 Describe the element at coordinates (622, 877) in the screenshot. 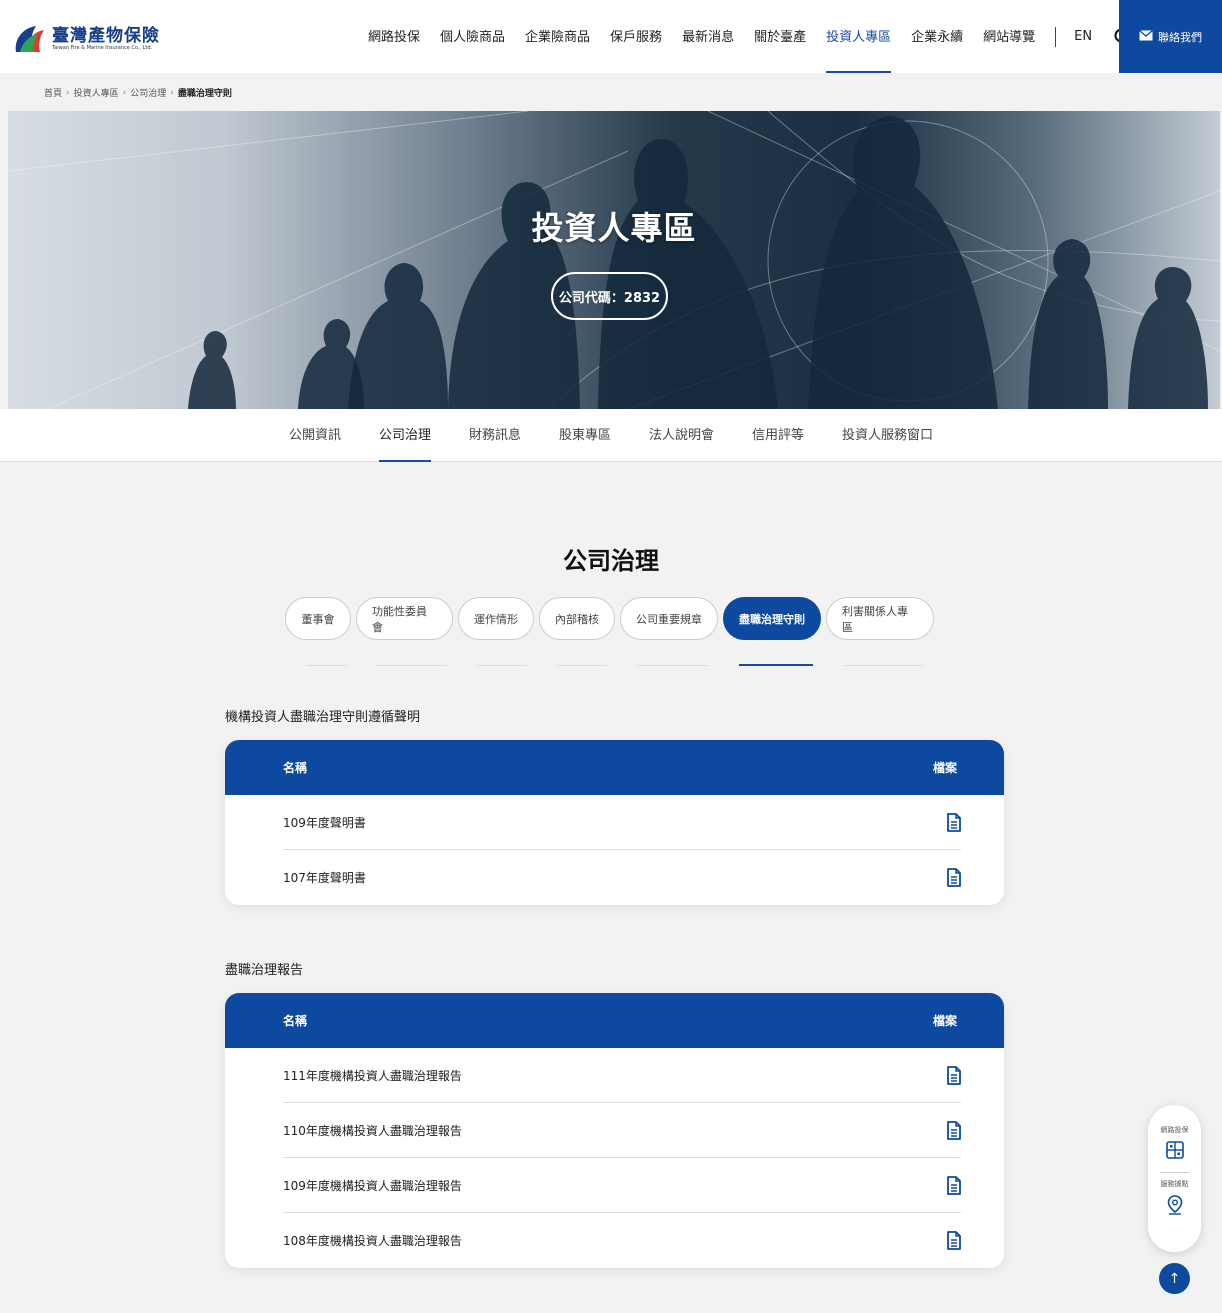

I see `table-row: 107年度聲明書` at that location.